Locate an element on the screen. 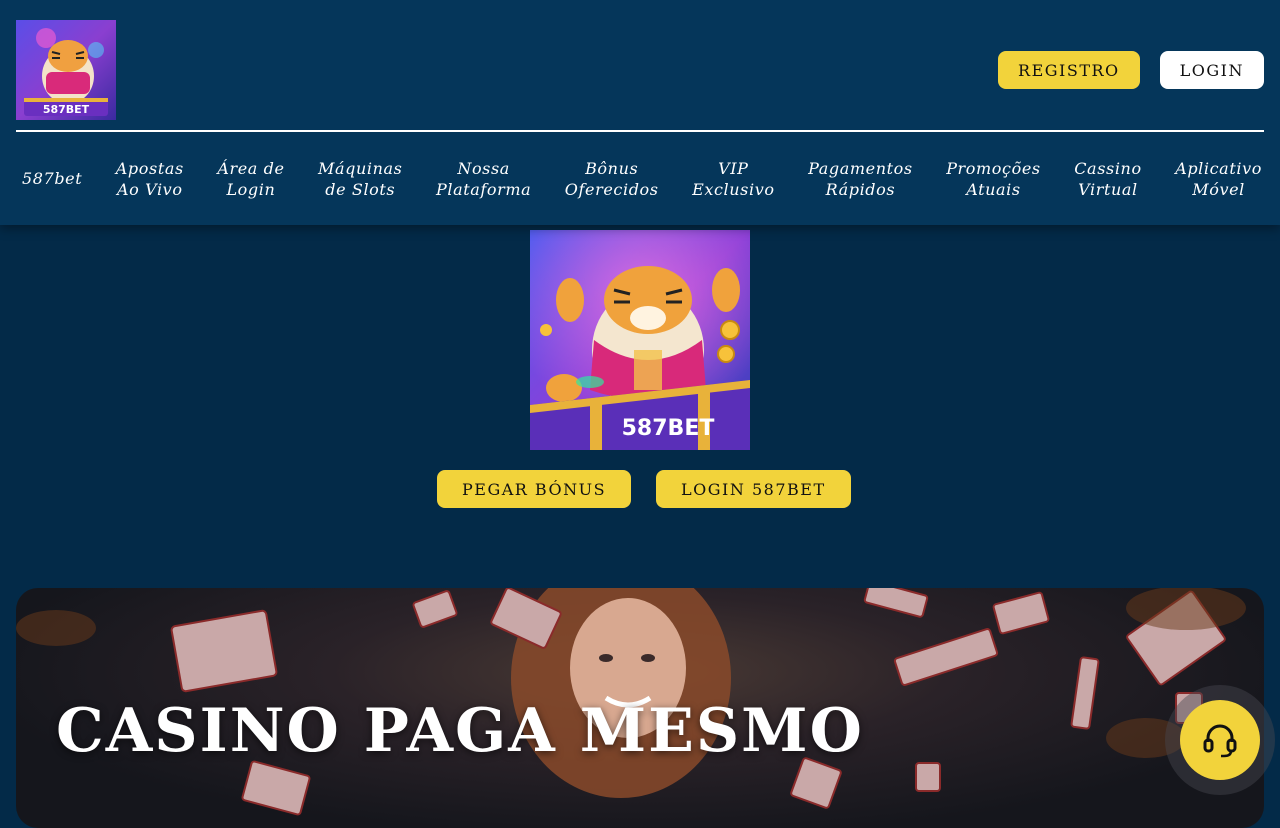  nav-item-label: Máquinas is located at coordinates (360, 168).